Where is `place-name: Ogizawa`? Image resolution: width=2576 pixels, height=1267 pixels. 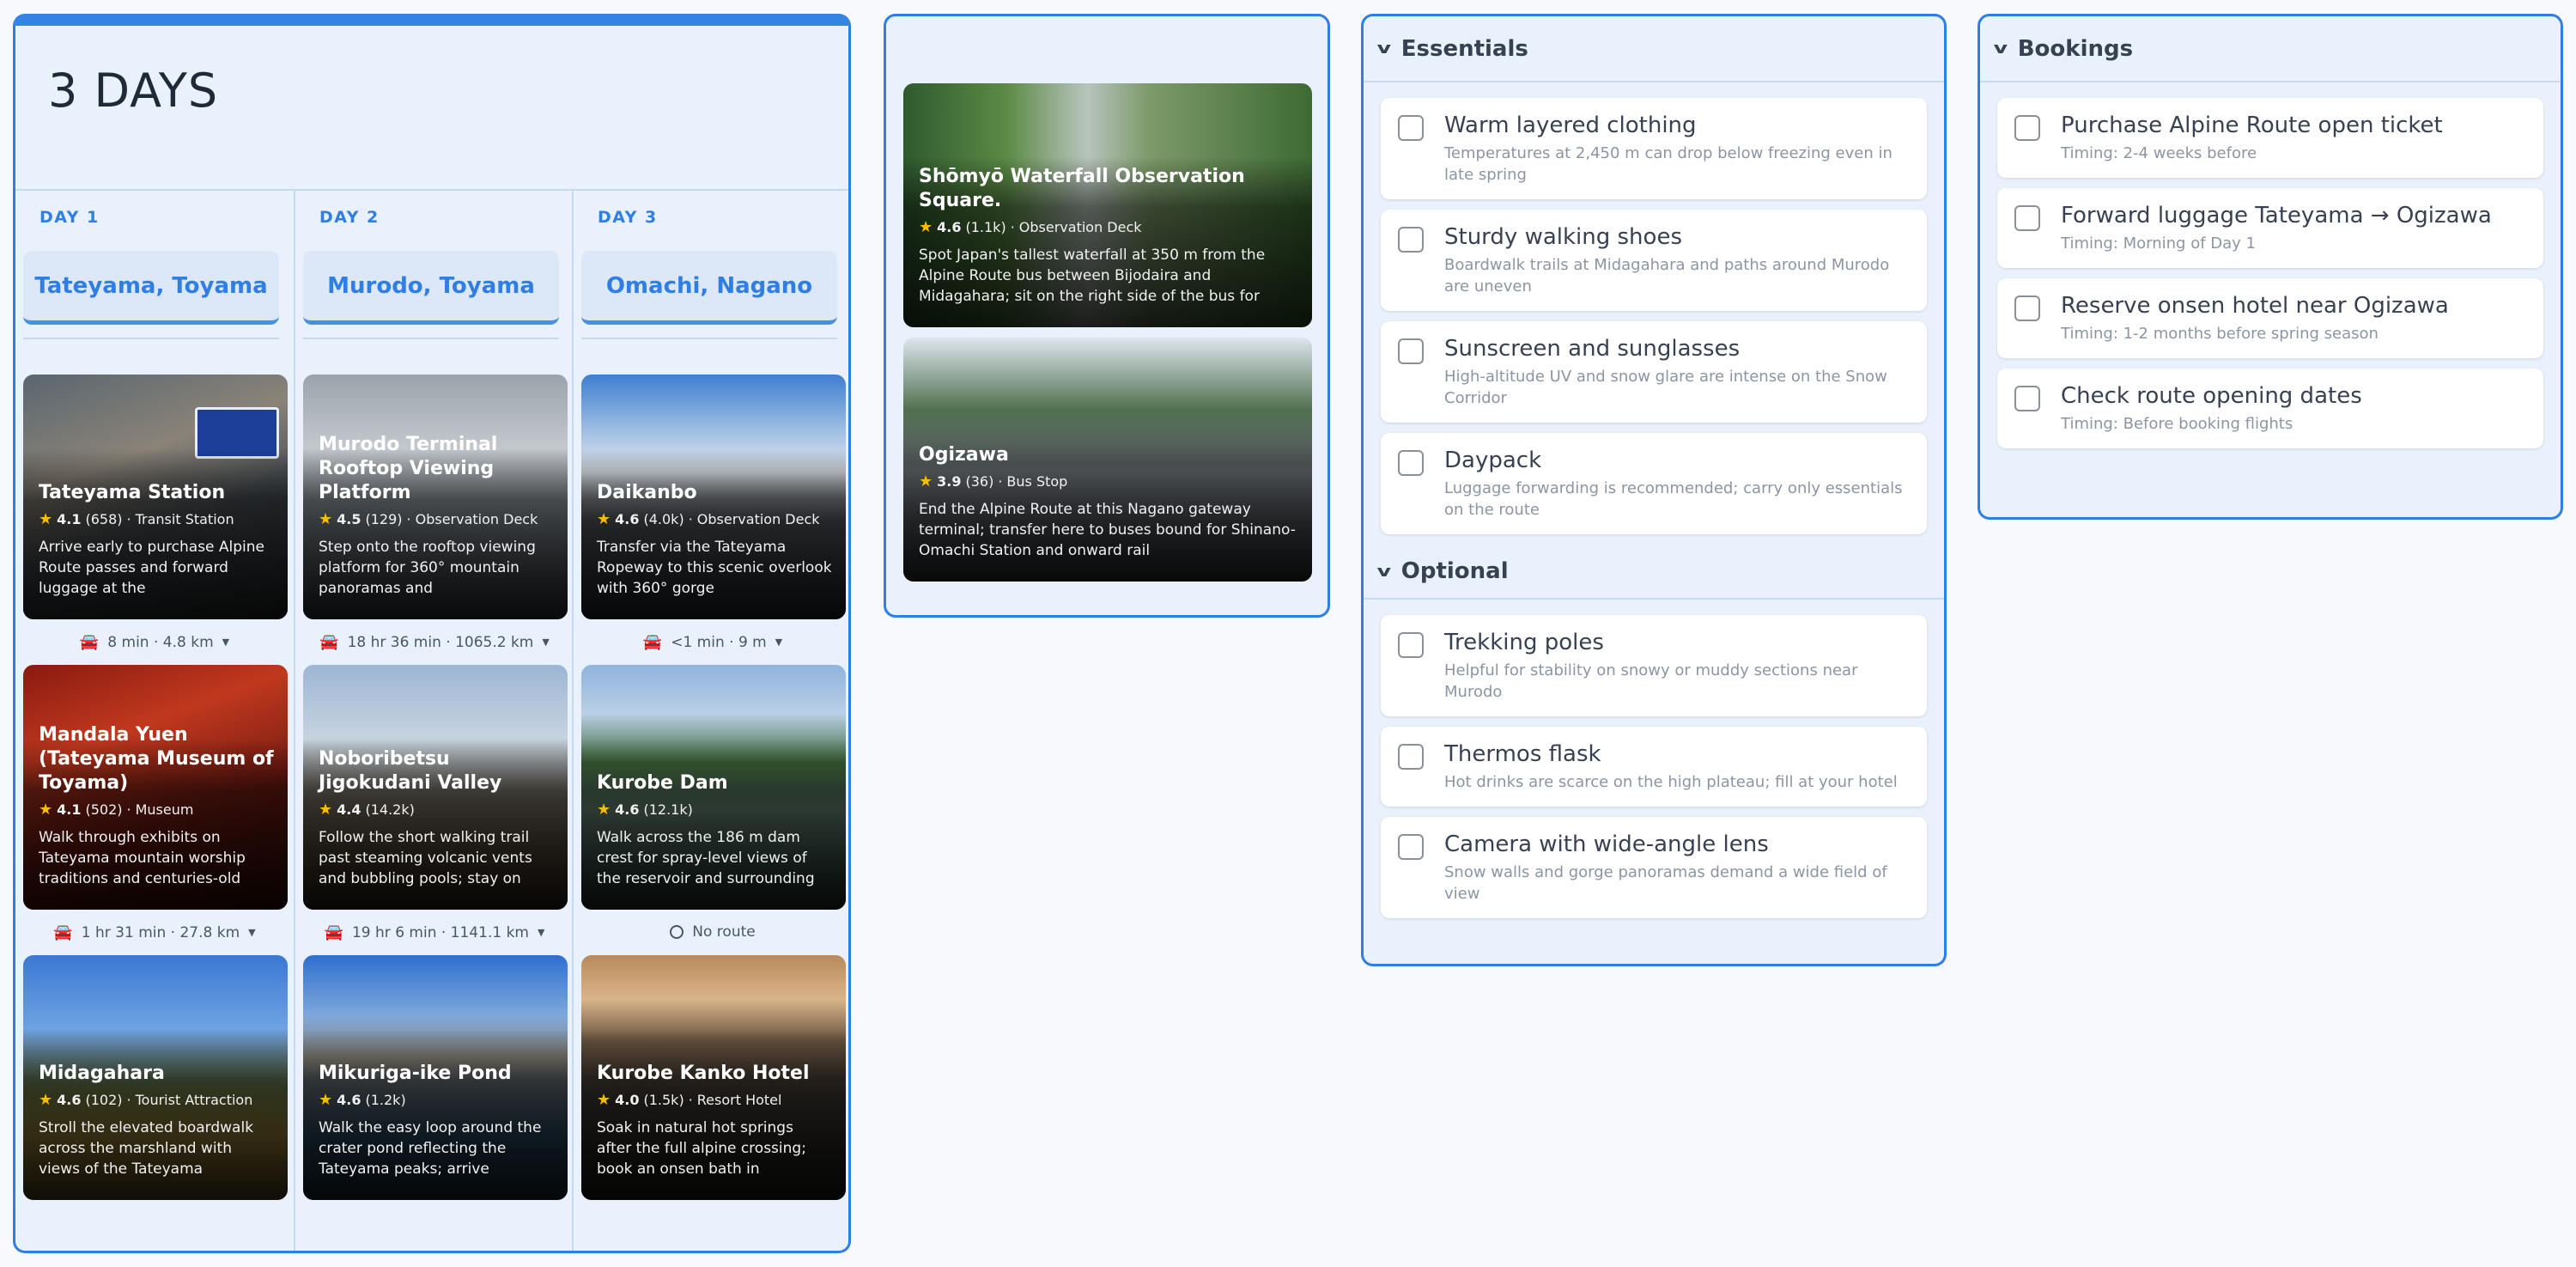
place-name: Ogizawa is located at coordinates (964, 455).